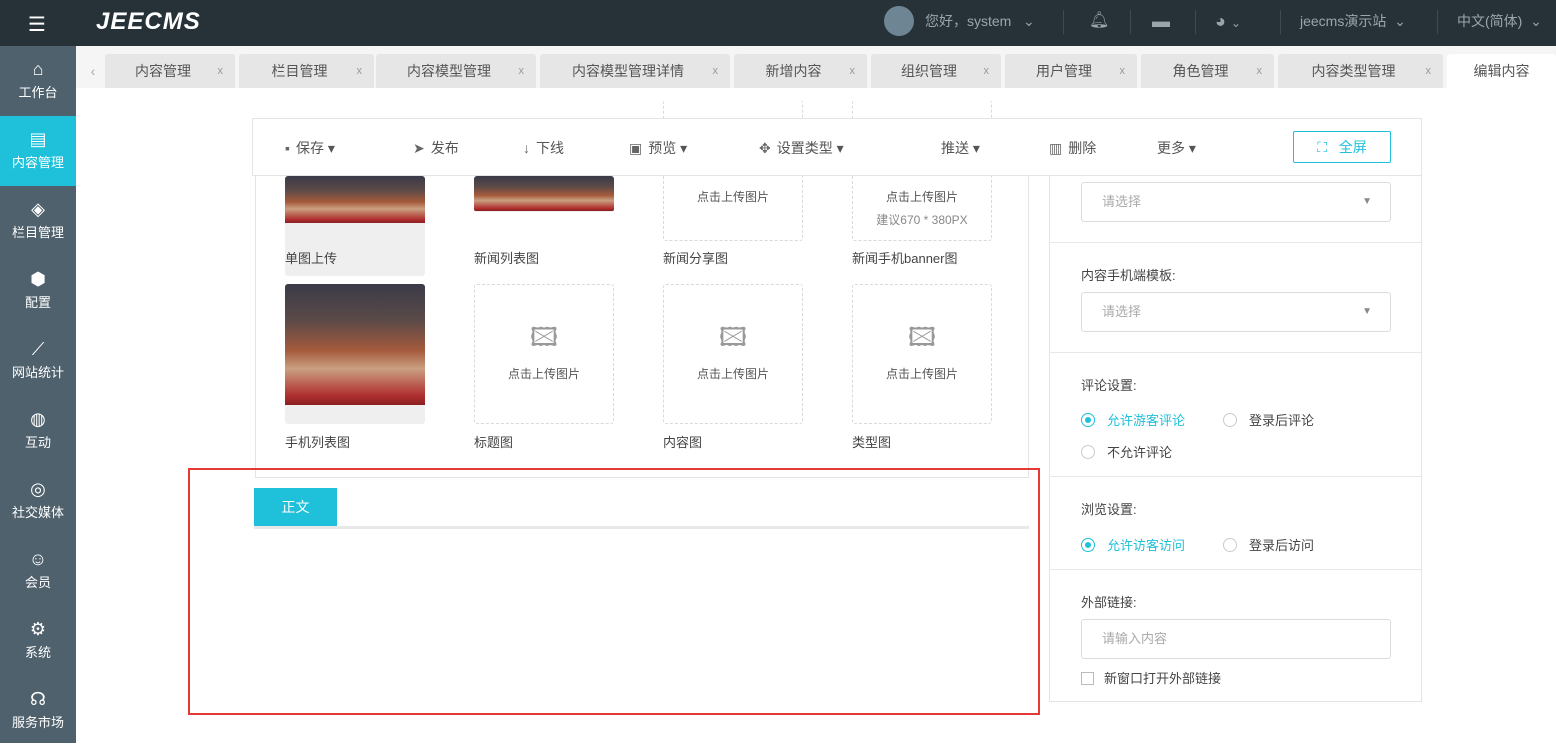  Describe the element at coordinates (38, 139) in the screenshot. I see `sidebar-icon: ▤` at that location.